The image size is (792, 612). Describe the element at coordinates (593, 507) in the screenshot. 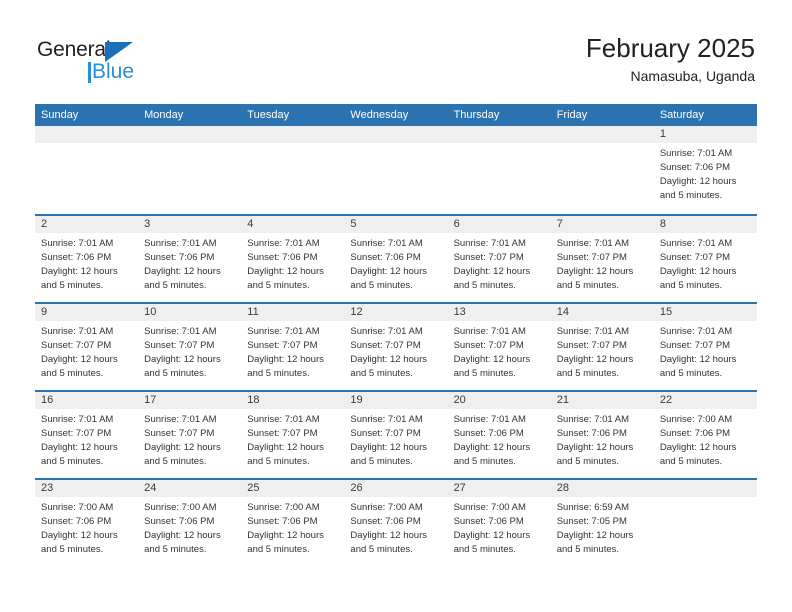

I see `day-detail-line: Sunrise: 6:59 AM` at that location.